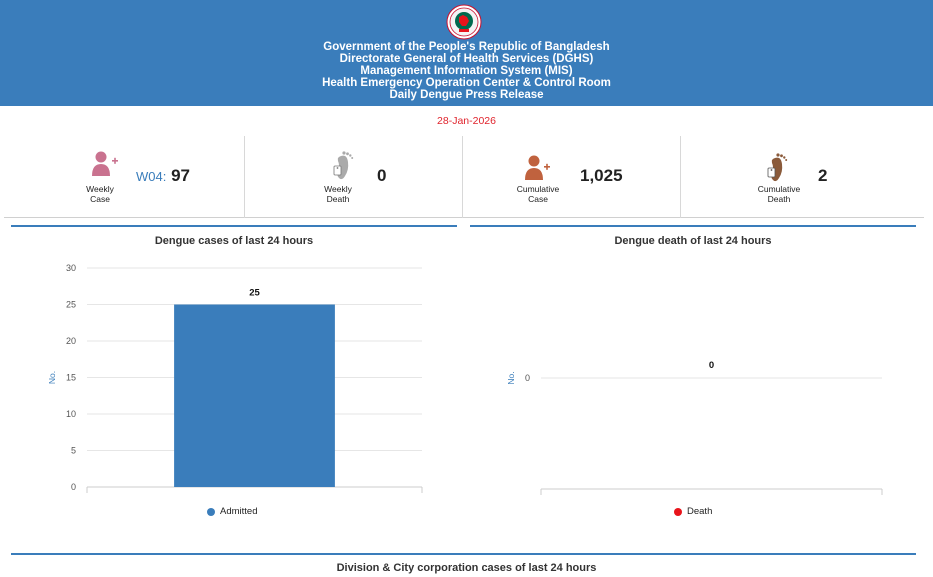 Image resolution: width=933 pixels, height=577 pixels. I want to click on header-line-press-release: Daily Dengue Press Release, so click(466, 95).